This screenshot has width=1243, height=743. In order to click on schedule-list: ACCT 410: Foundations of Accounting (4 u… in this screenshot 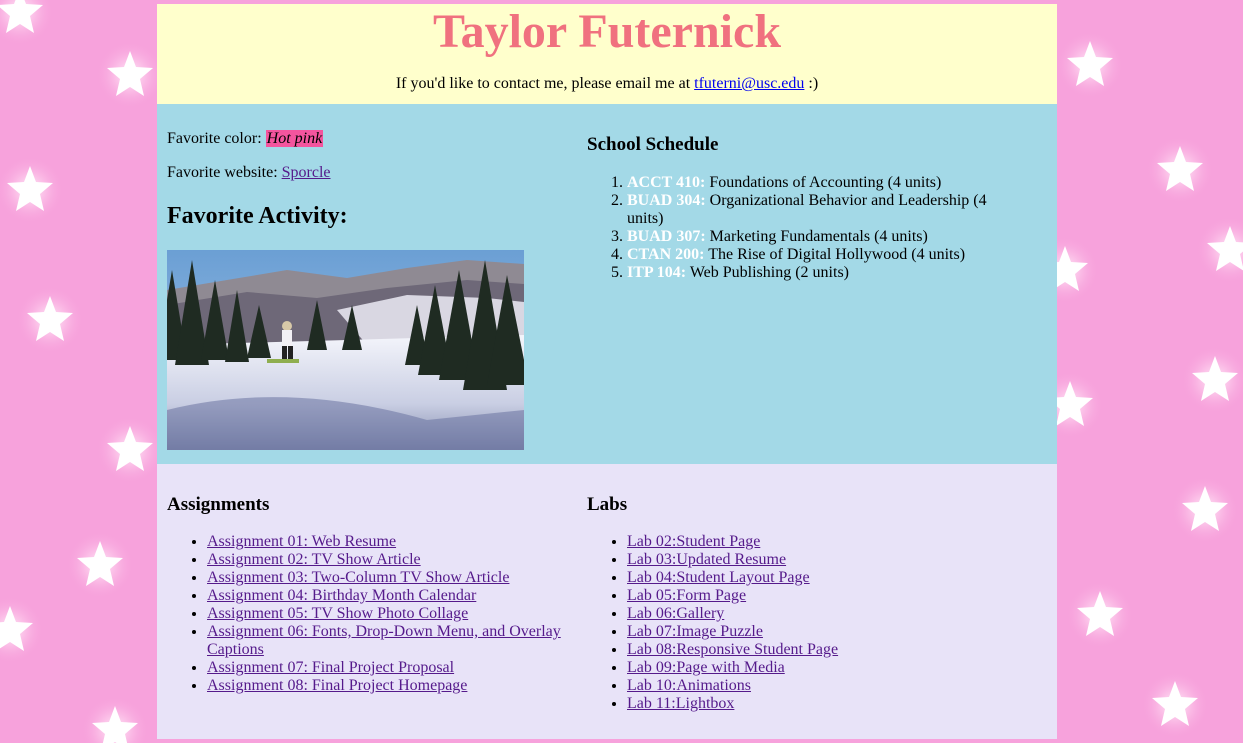, I will do `click(787, 228)`.